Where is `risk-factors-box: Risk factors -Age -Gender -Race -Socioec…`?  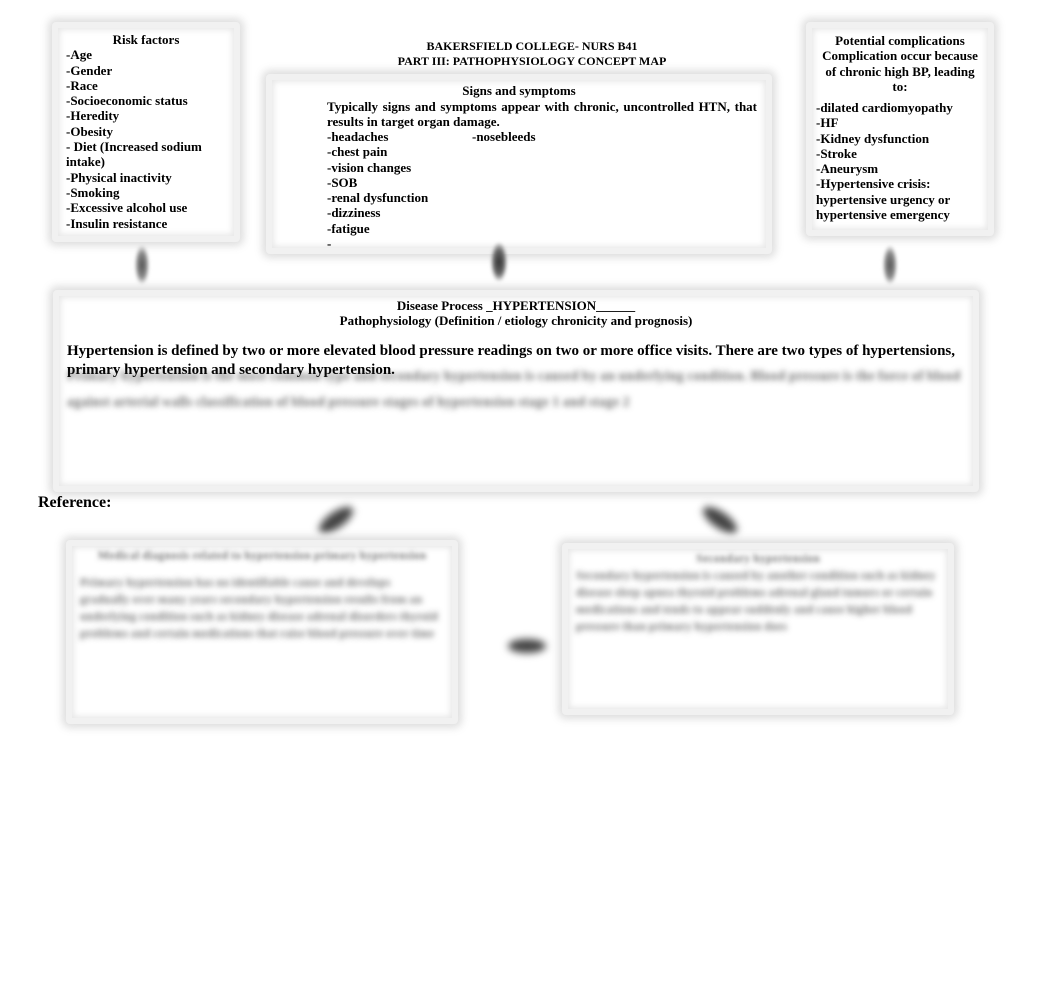 risk-factors-box: Risk factors -Age -Gender -Race -Socioec… is located at coordinates (146, 132).